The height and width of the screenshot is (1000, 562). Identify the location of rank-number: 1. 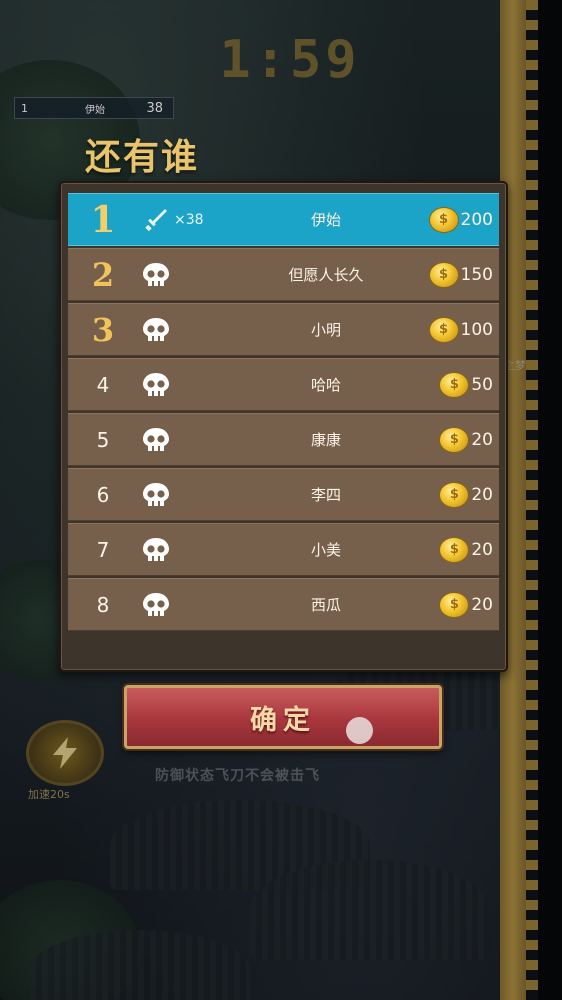
(103, 219).